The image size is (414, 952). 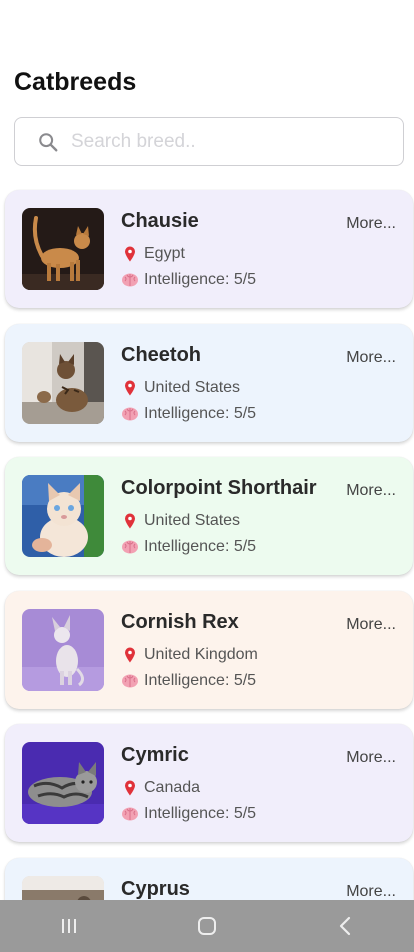 What do you see at coordinates (160, 221) in the screenshot?
I see `breed-name: Chausie` at bounding box center [160, 221].